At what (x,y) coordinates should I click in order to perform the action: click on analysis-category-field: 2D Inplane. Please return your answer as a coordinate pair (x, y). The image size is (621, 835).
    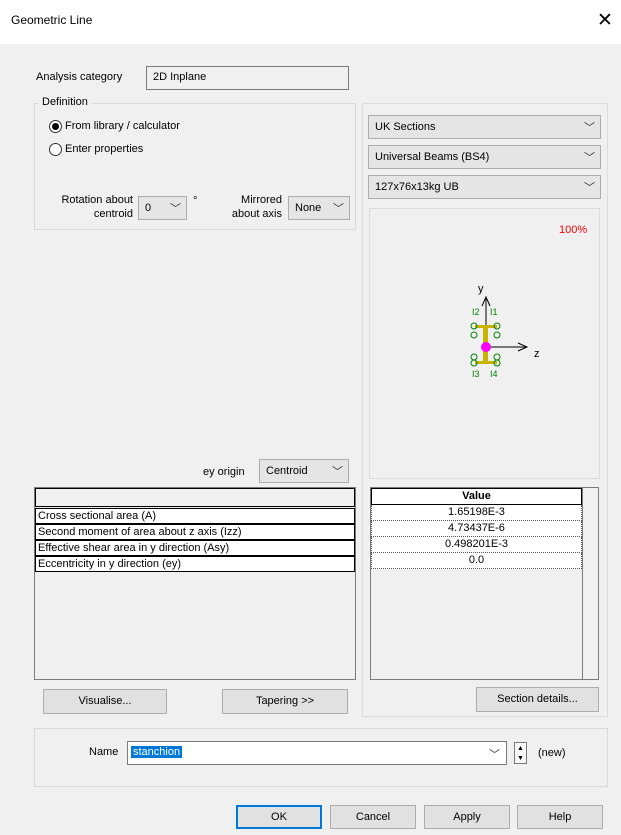
    Looking at the image, I should click on (247, 78).